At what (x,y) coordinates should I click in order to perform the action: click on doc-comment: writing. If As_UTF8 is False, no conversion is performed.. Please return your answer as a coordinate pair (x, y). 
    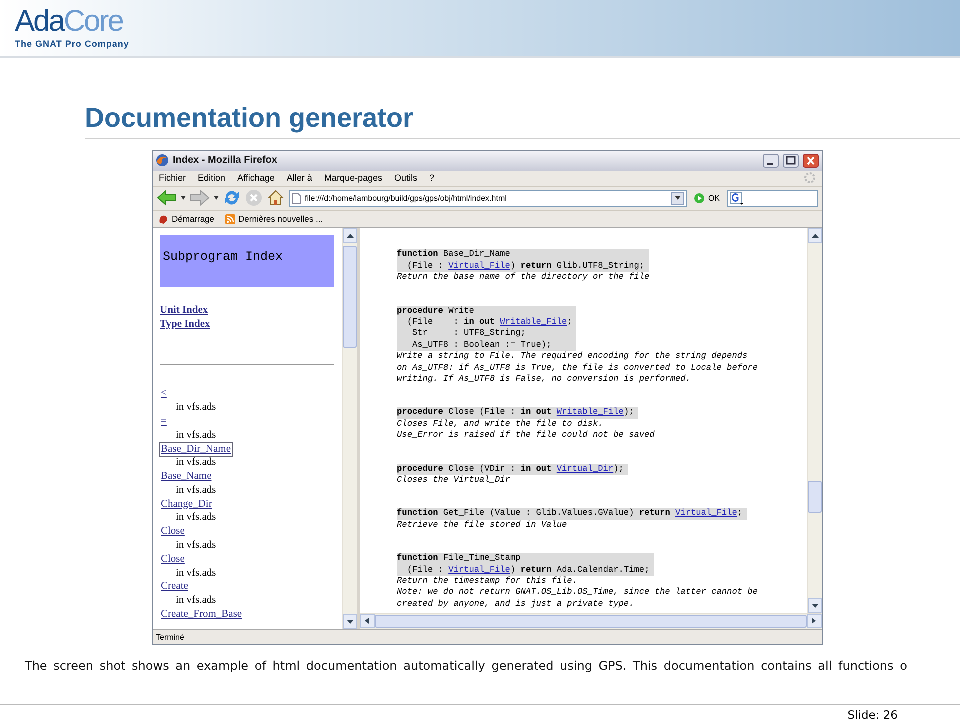
    Looking at the image, I should click on (544, 380).